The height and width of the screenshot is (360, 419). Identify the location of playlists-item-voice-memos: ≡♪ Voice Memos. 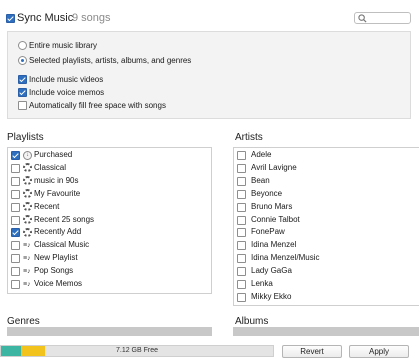
(109, 284).